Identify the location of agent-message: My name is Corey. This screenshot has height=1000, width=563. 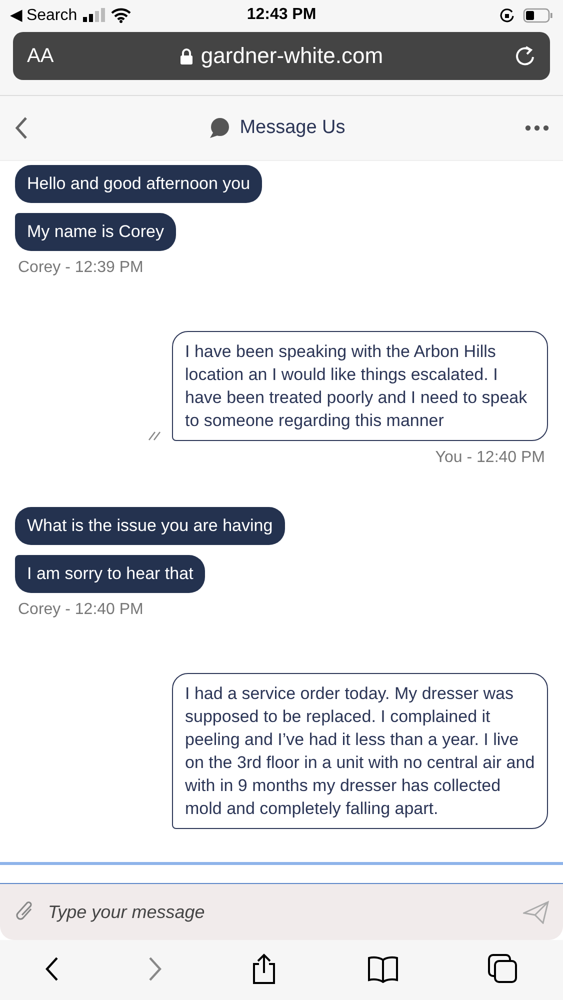
(95, 232).